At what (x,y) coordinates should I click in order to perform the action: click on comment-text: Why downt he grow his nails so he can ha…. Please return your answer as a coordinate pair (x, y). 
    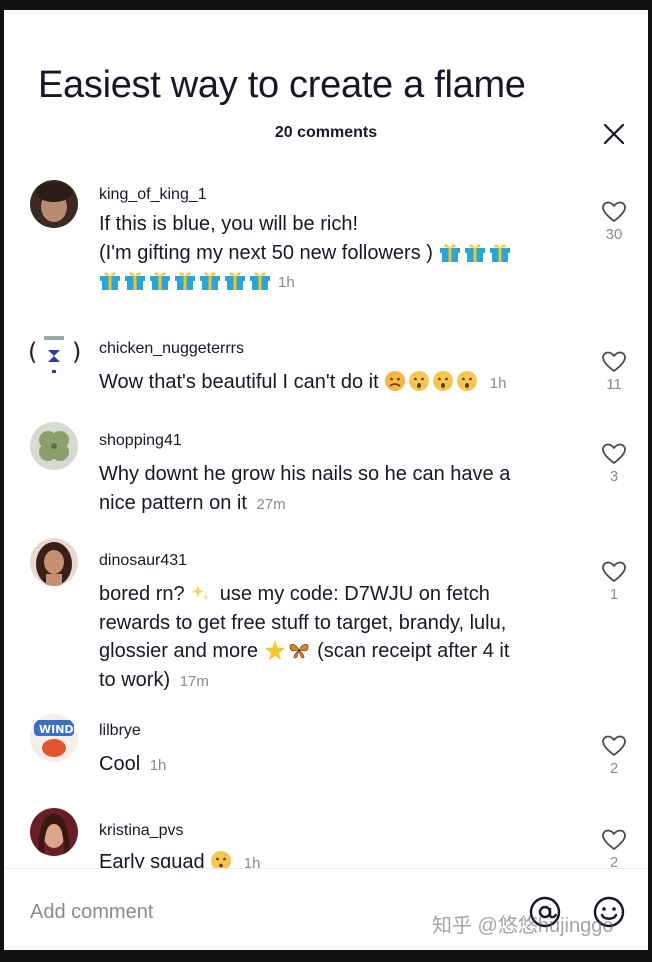
    Looking at the image, I should click on (344, 489).